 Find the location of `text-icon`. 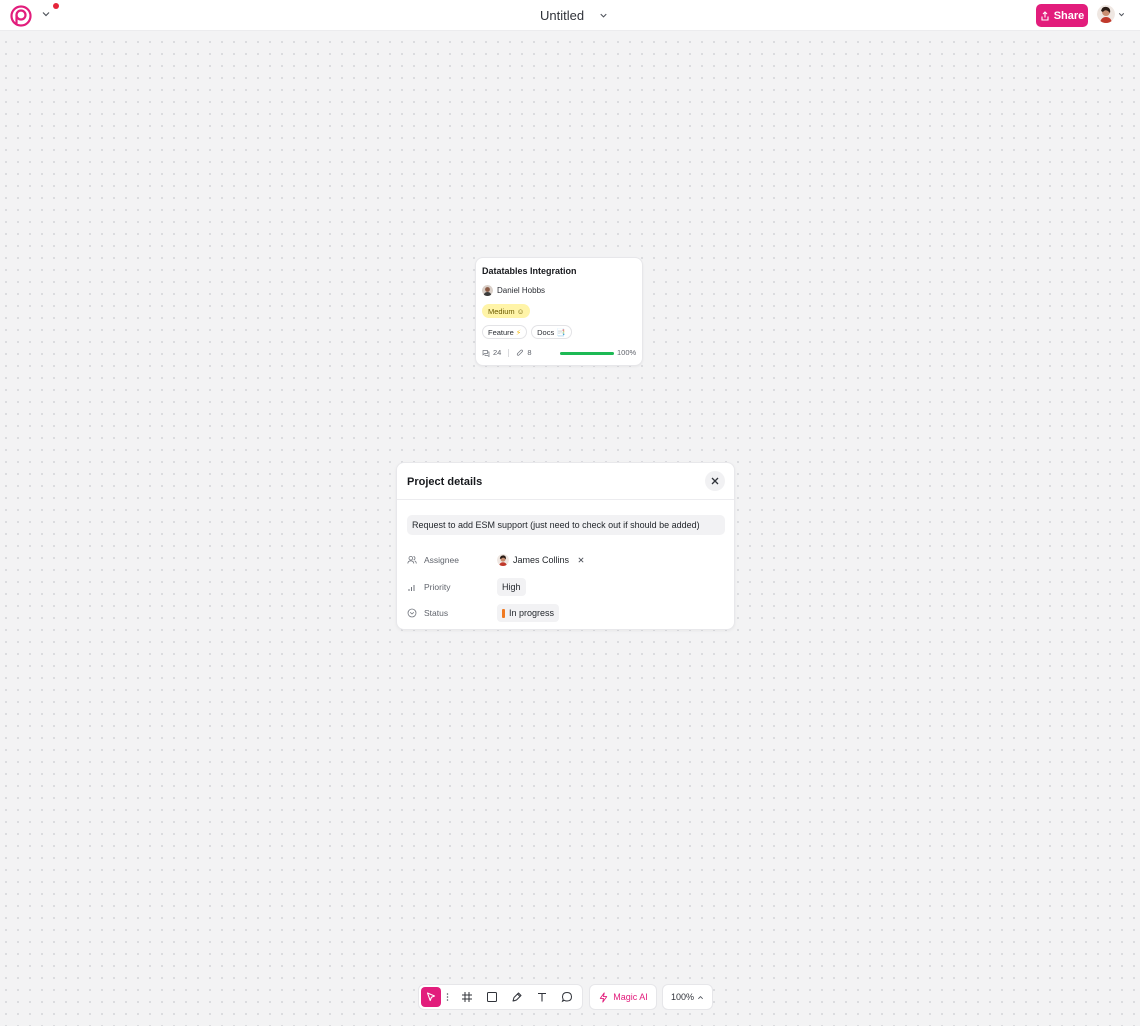

text-icon is located at coordinates (541, 997).